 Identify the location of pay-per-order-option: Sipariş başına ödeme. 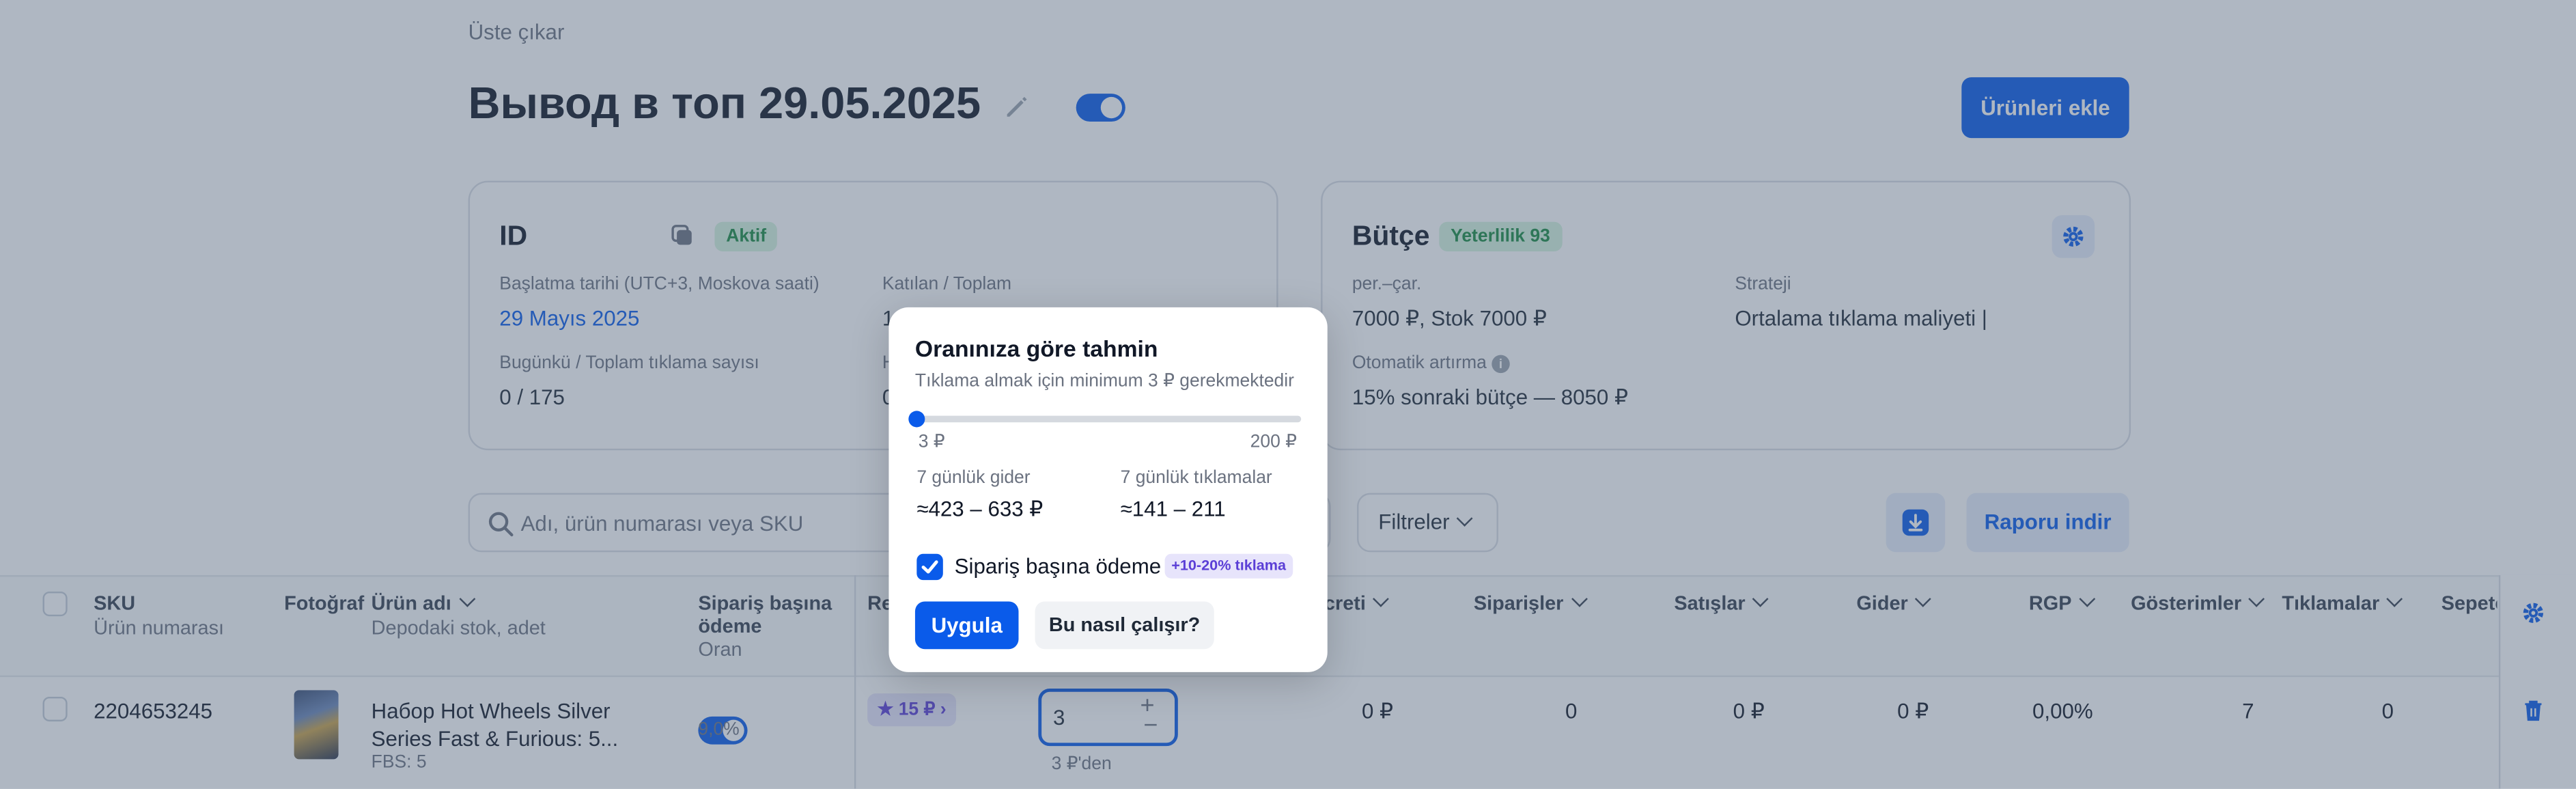
(1033, 567).